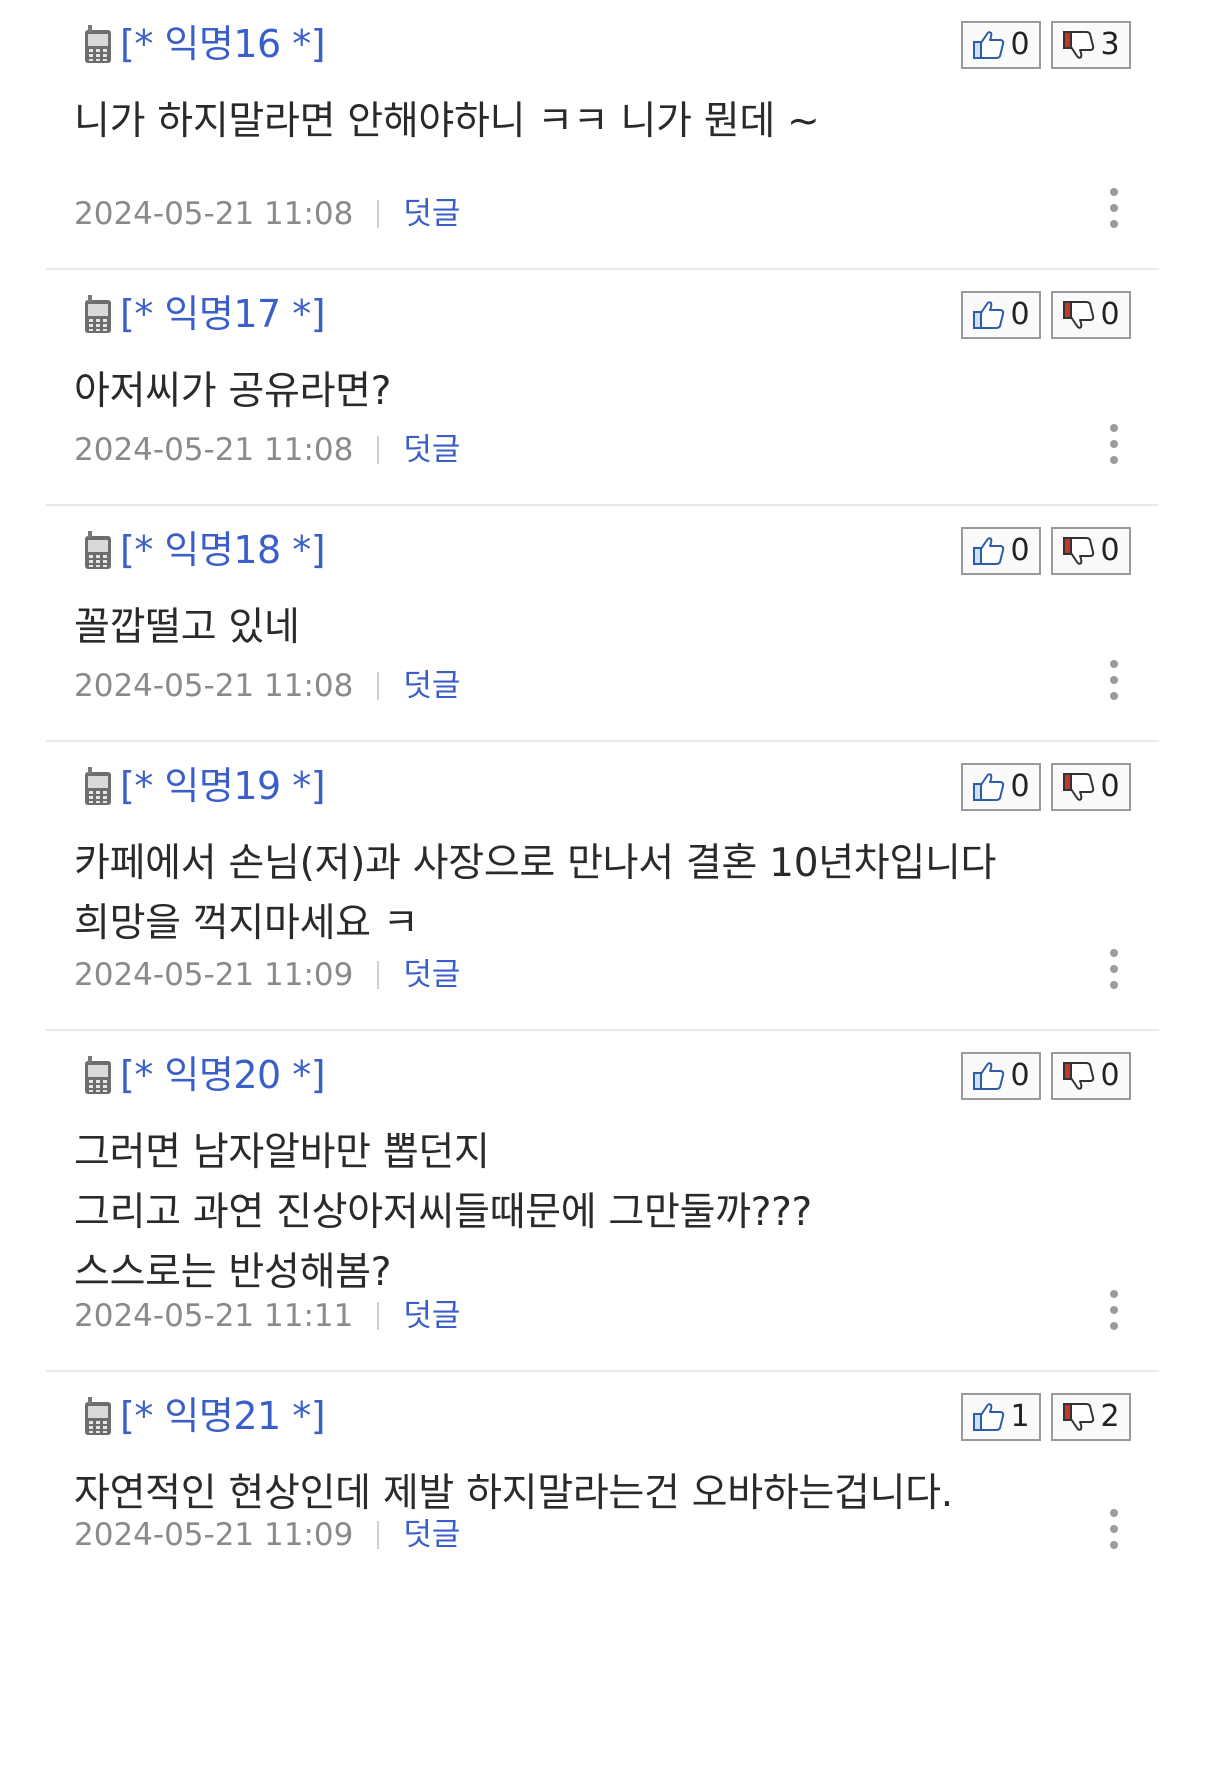 The height and width of the screenshot is (1789, 1206). I want to click on comment-text-line: 아저씨가 공유라면?, so click(233, 391).